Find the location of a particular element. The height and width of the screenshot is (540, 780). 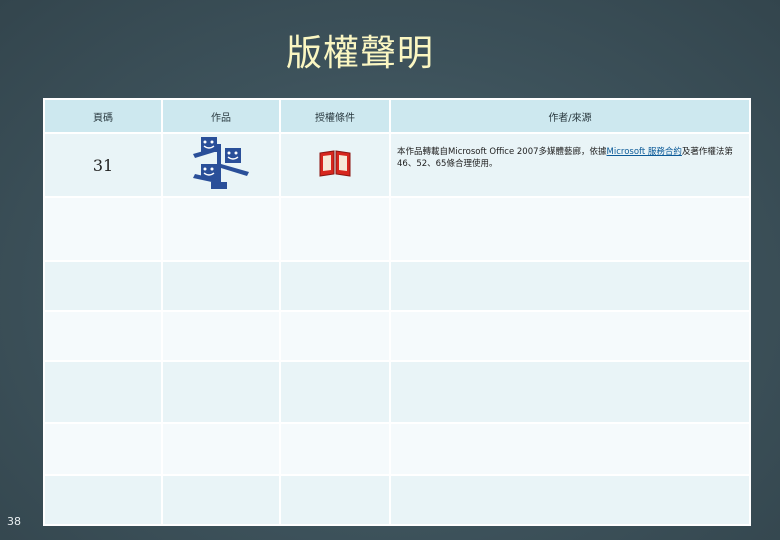

slide-number: 38 is located at coordinates (14, 521).